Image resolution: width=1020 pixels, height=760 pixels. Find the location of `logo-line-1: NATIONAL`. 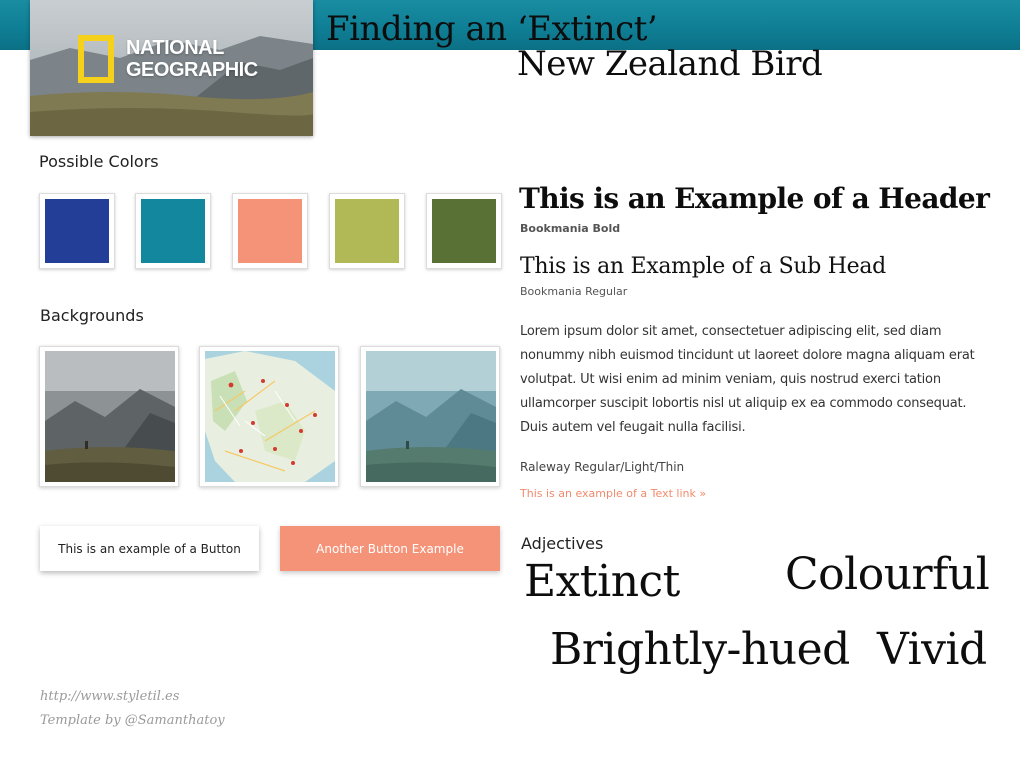

logo-line-1: NATIONAL is located at coordinates (175, 48).